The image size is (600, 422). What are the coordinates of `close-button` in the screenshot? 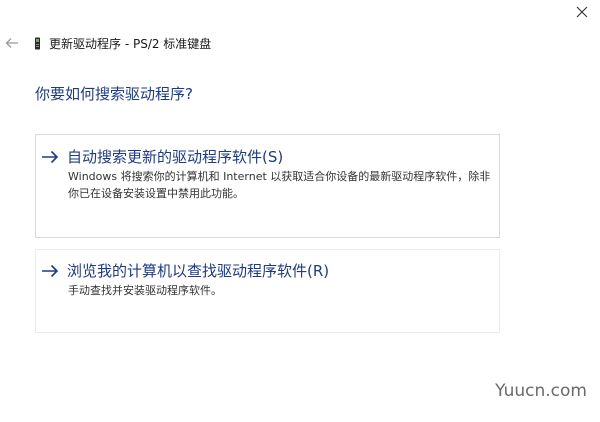 It's located at (582, 12).